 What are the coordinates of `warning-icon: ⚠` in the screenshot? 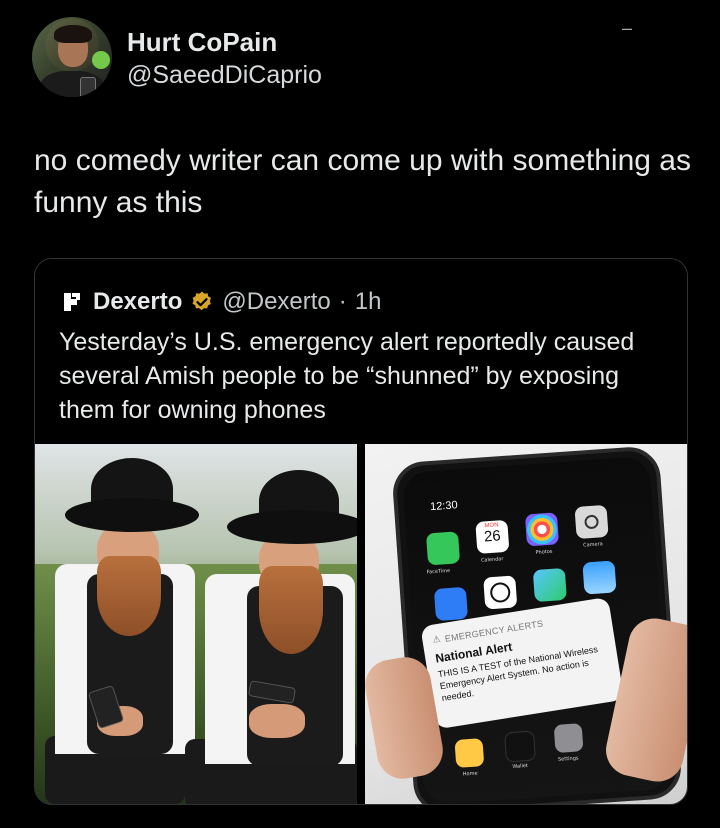 It's located at (436, 639).